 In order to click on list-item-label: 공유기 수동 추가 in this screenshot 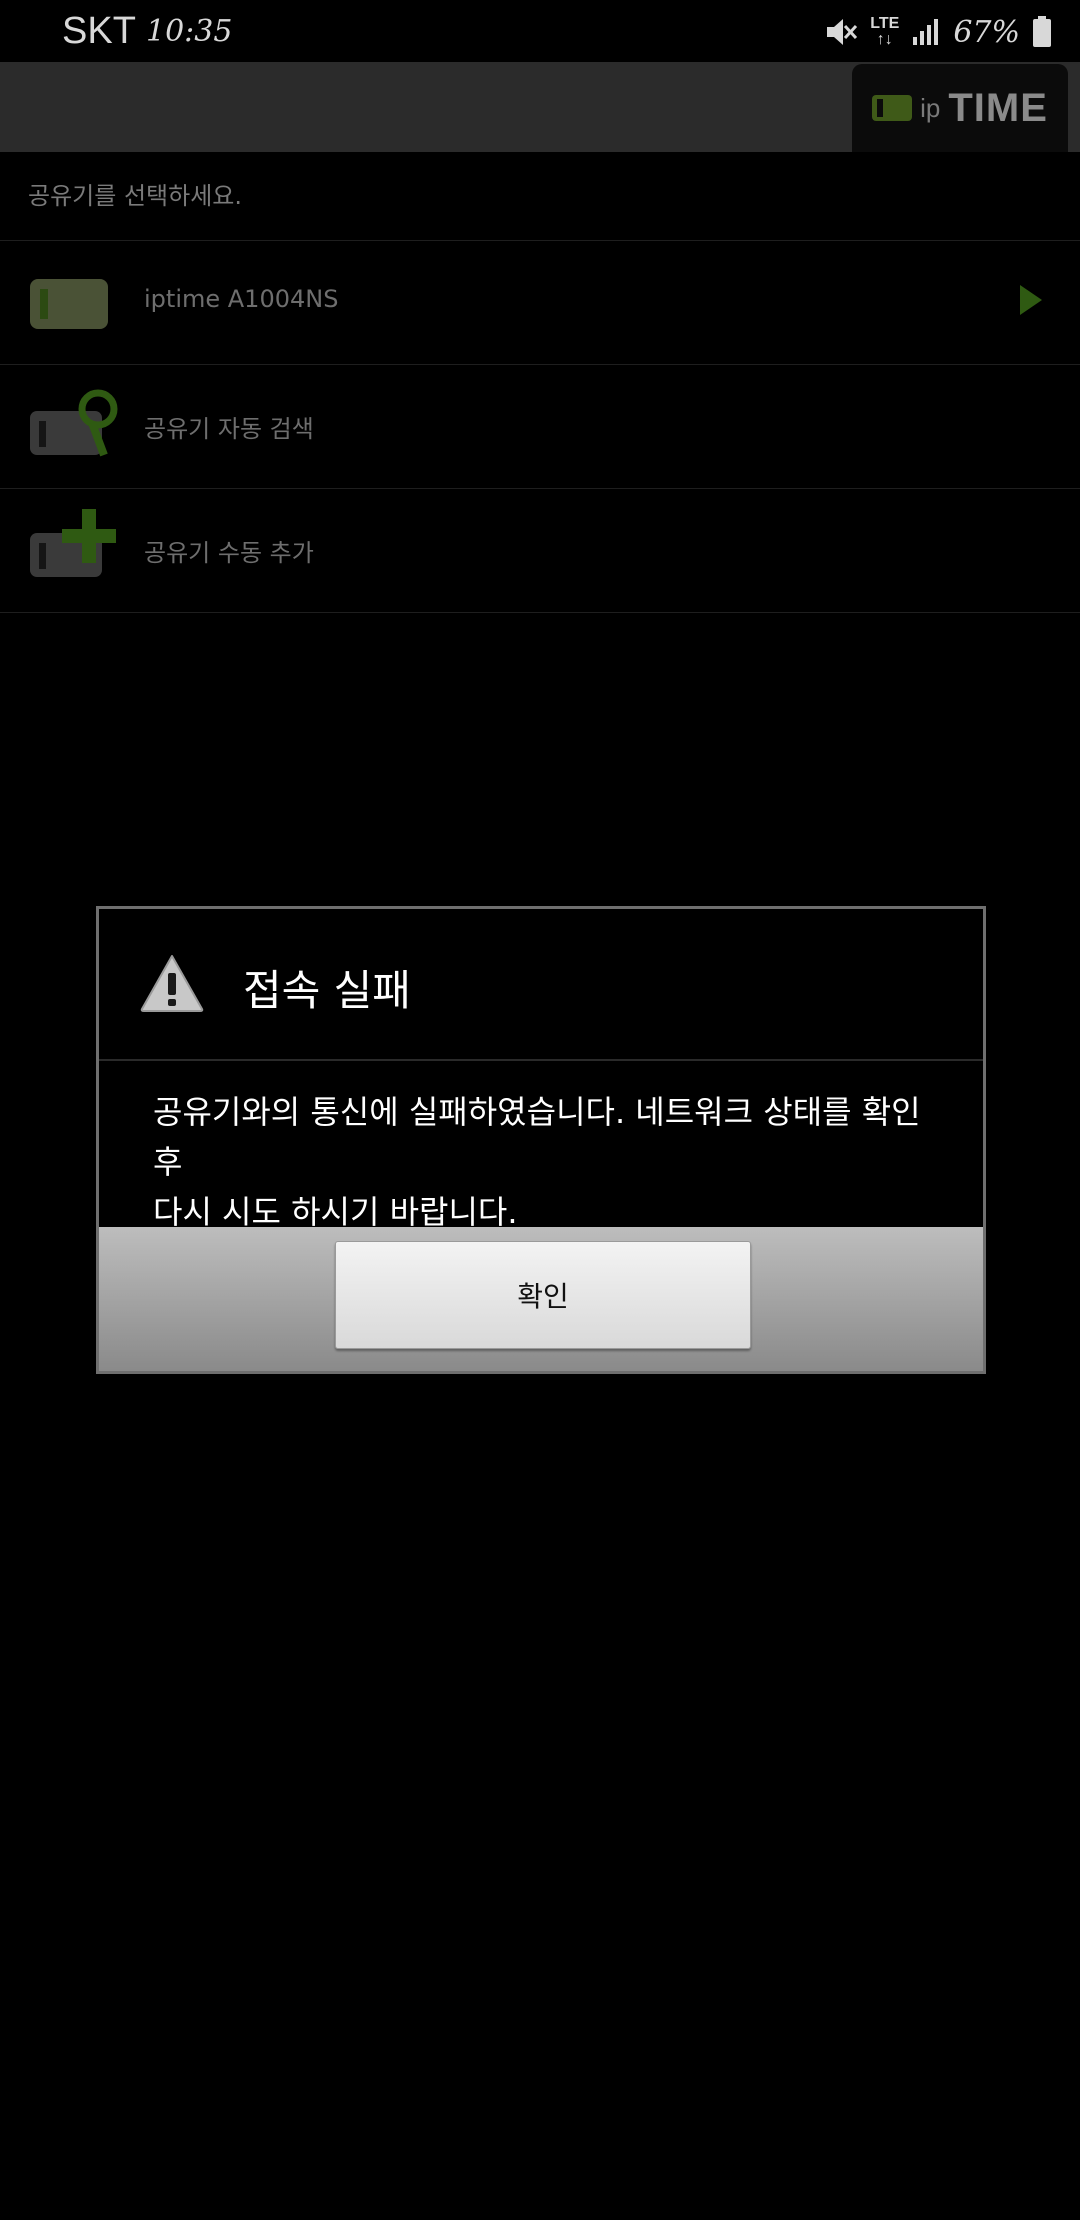, I will do `click(229, 553)`.